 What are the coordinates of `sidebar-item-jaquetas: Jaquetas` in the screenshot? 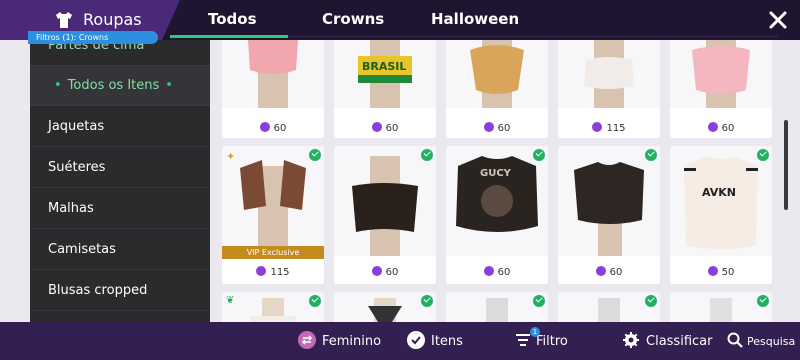 It's located at (120, 127).